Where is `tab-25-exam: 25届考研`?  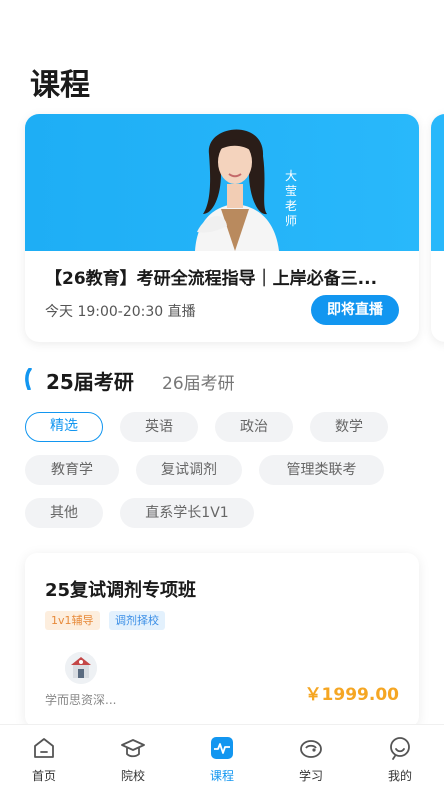 tab-25-exam: 25届考研 is located at coordinates (90, 380).